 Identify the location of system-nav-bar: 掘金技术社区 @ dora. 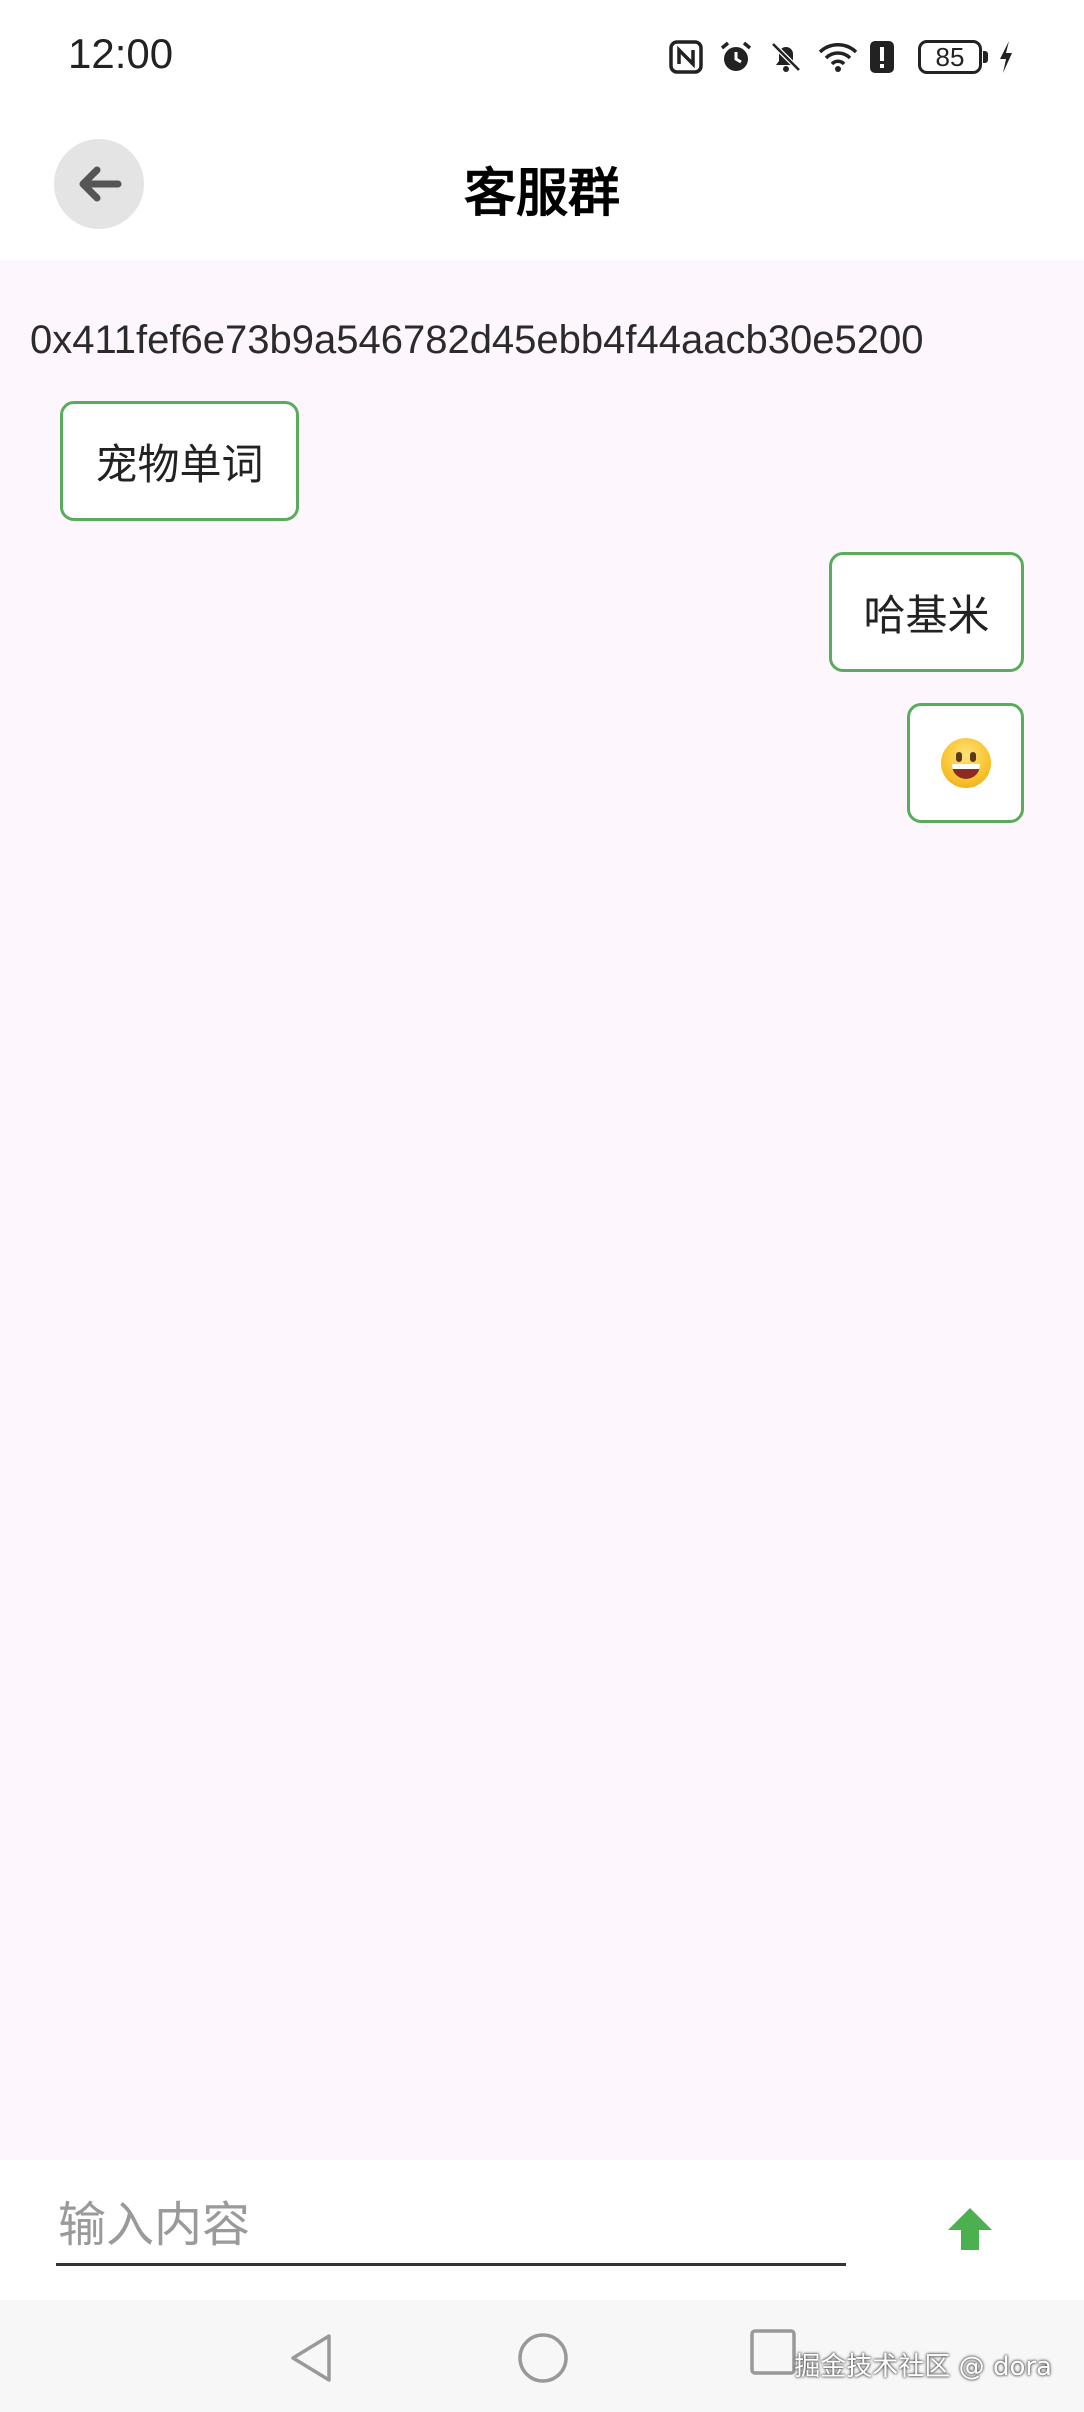
(542, 2356).